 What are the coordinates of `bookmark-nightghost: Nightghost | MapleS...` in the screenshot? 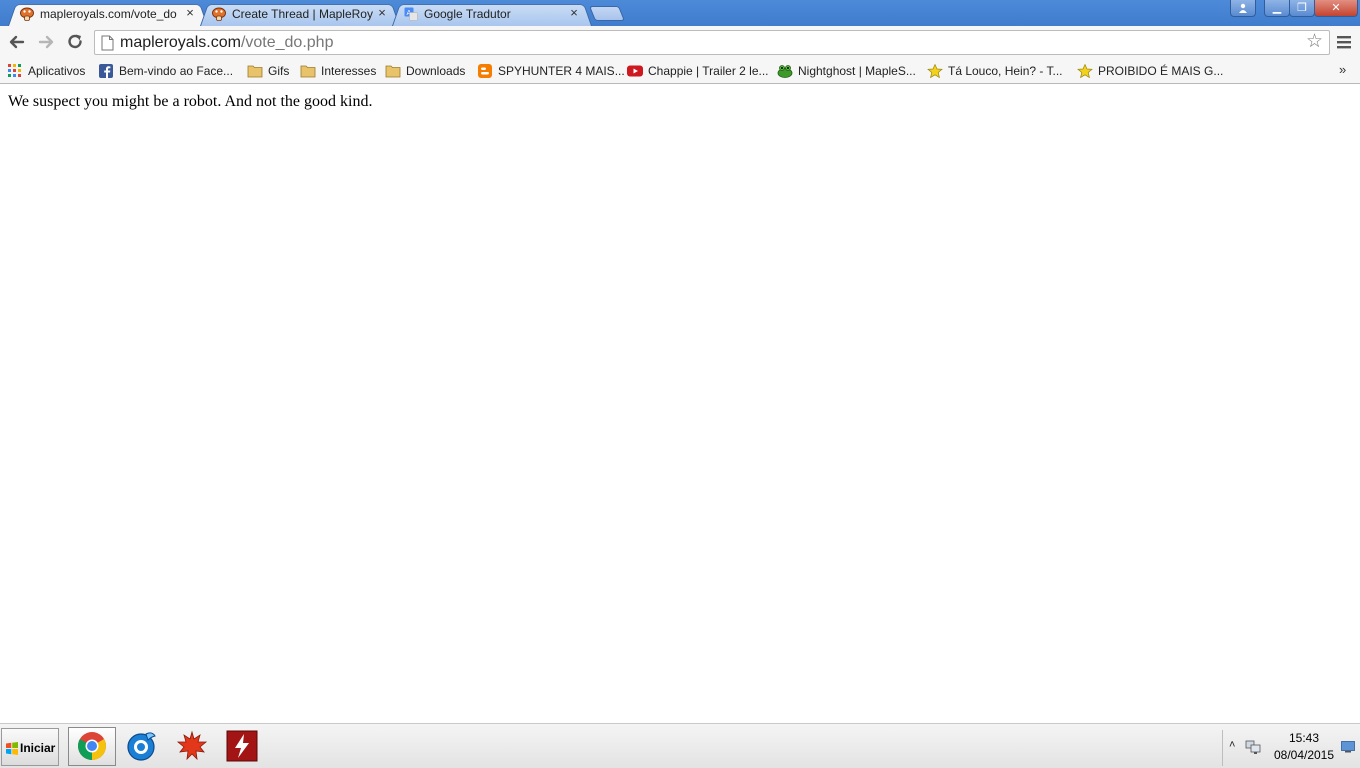 It's located at (848, 71).